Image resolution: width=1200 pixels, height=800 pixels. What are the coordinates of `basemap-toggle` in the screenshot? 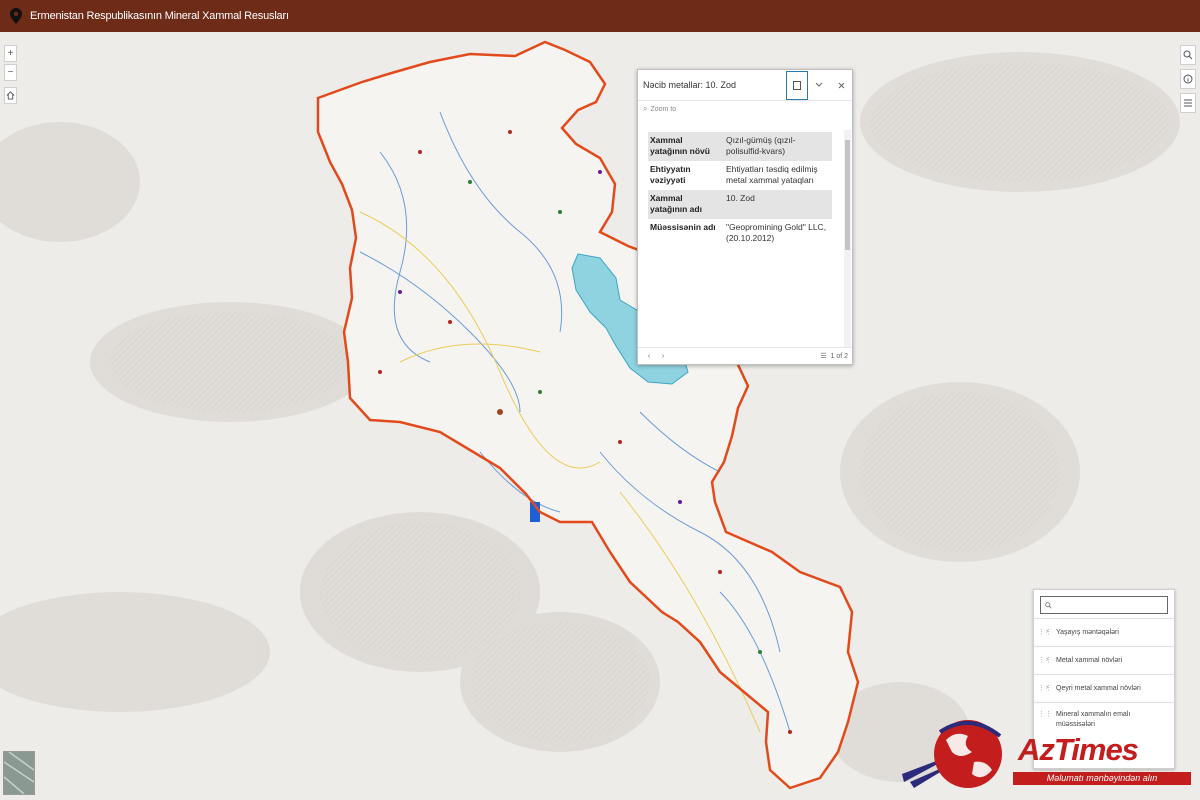 It's located at (19, 773).